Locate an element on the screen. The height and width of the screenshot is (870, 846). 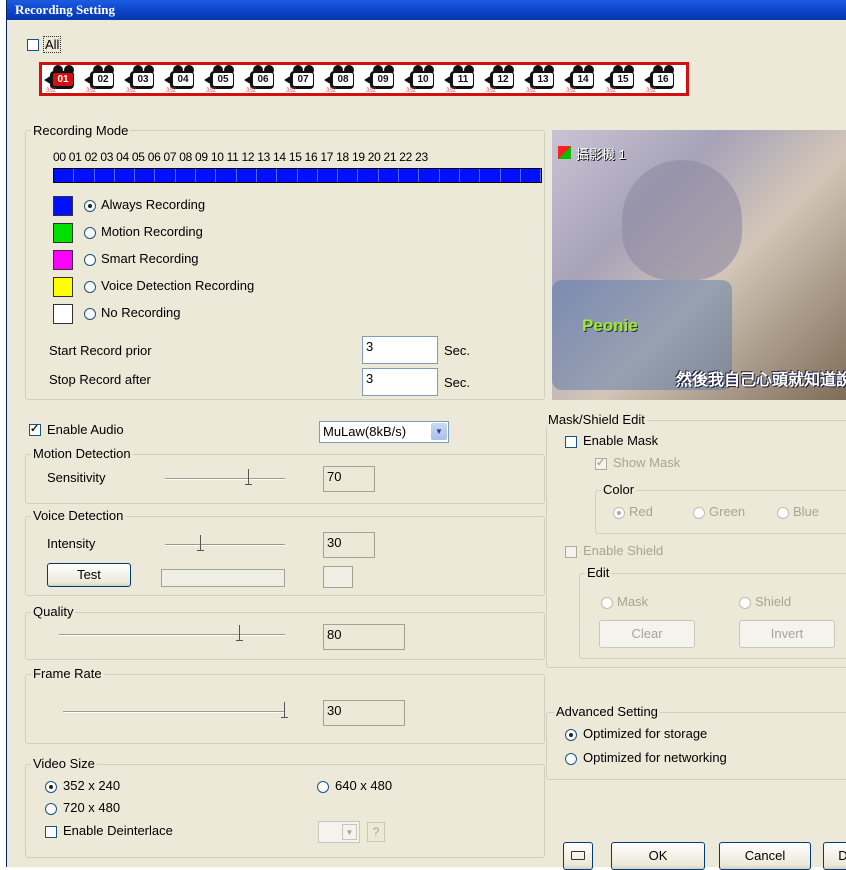
color-blue-radio is located at coordinates (783, 513).